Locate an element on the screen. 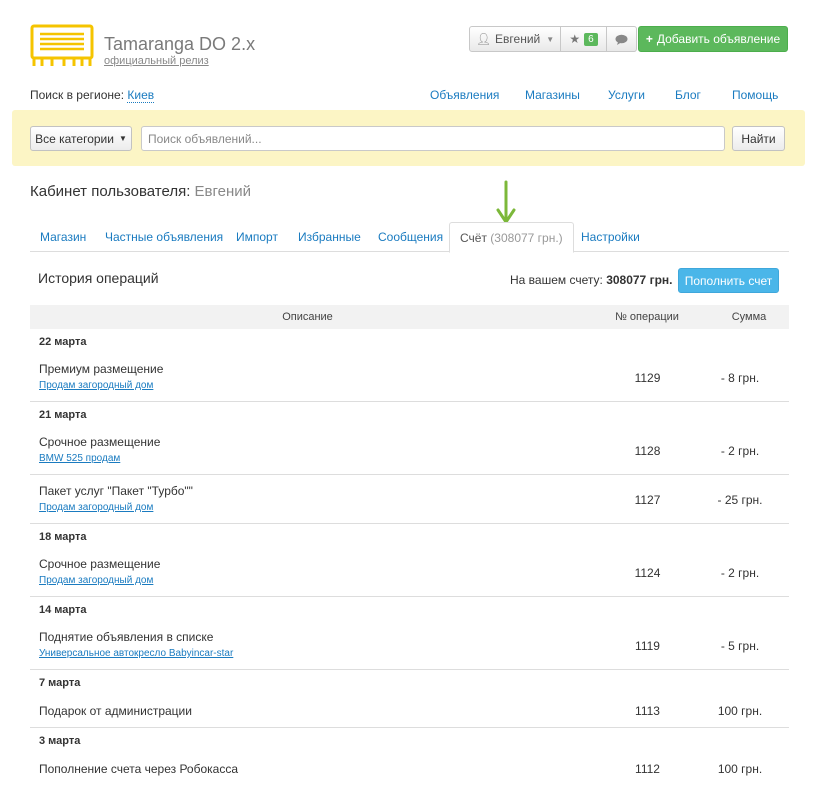  add-listing-button: + Добавить объявление is located at coordinates (713, 39).